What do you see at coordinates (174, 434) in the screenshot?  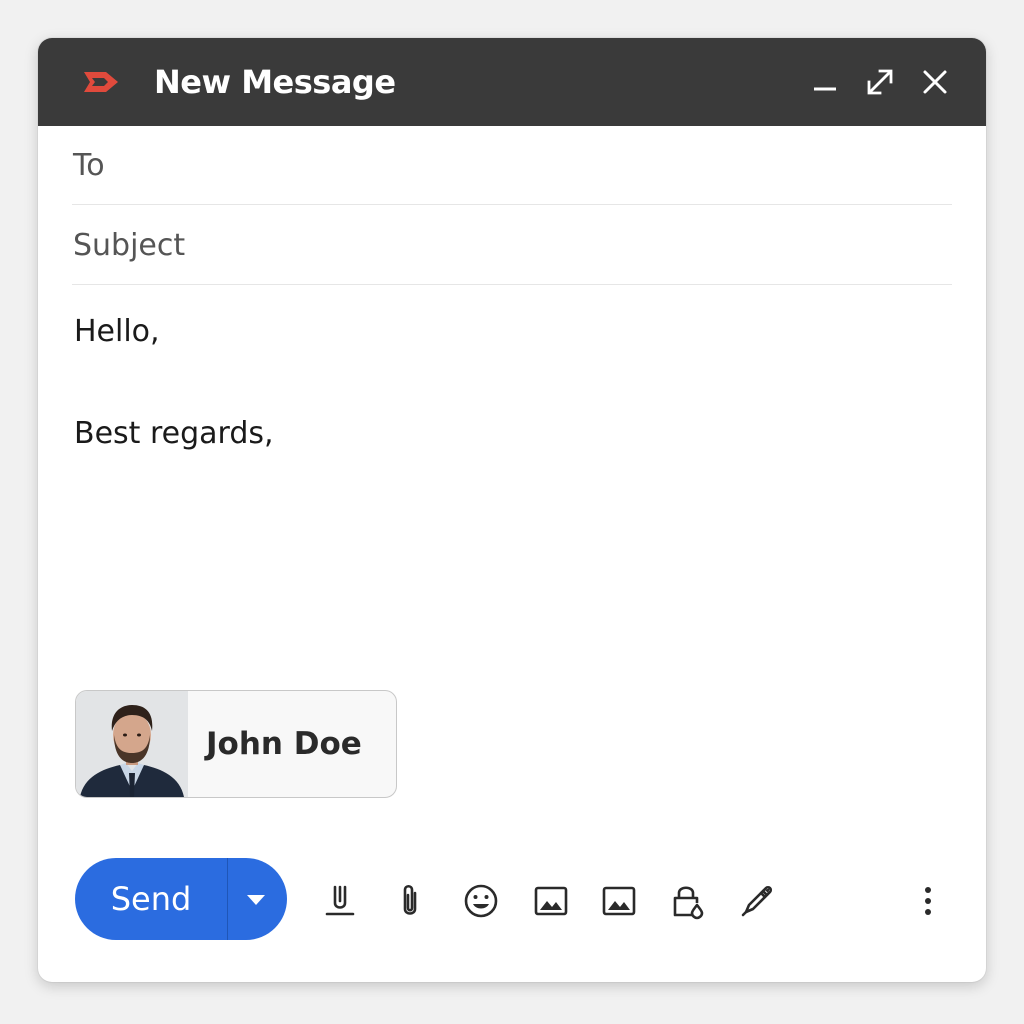 I see `message-body-signoff: Best regards,` at bounding box center [174, 434].